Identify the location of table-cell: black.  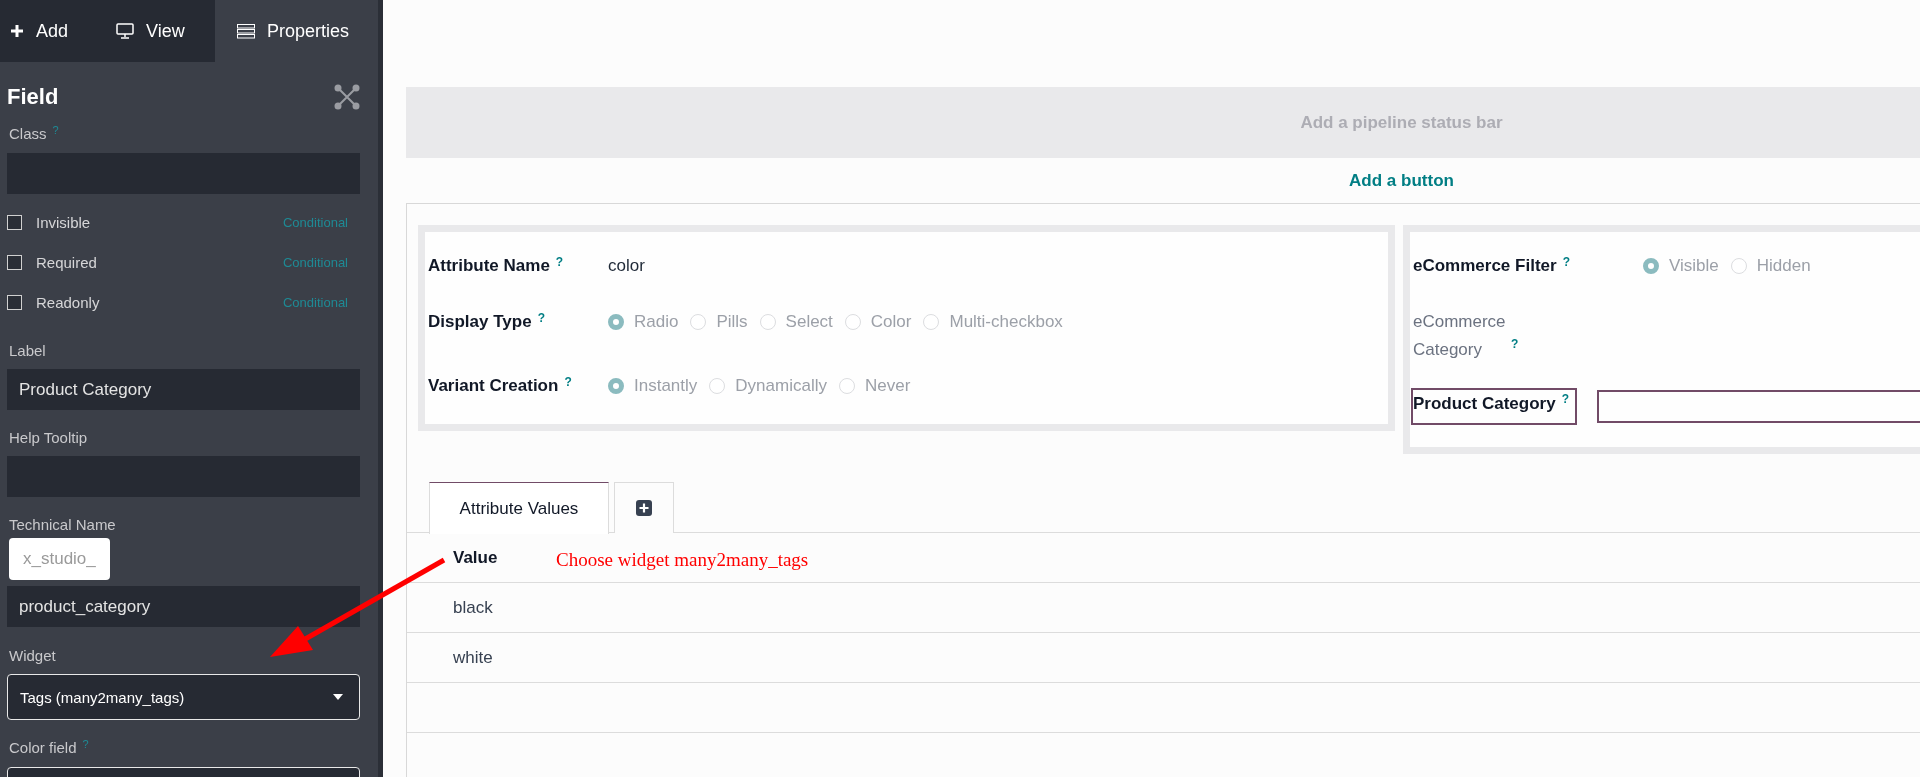
(473, 607).